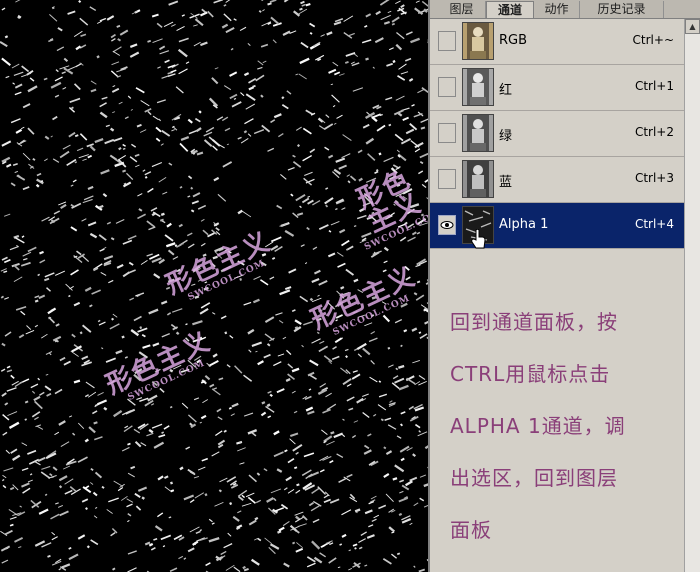  What do you see at coordinates (478, 41) in the screenshot?
I see `channel-thumbnail` at bounding box center [478, 41].